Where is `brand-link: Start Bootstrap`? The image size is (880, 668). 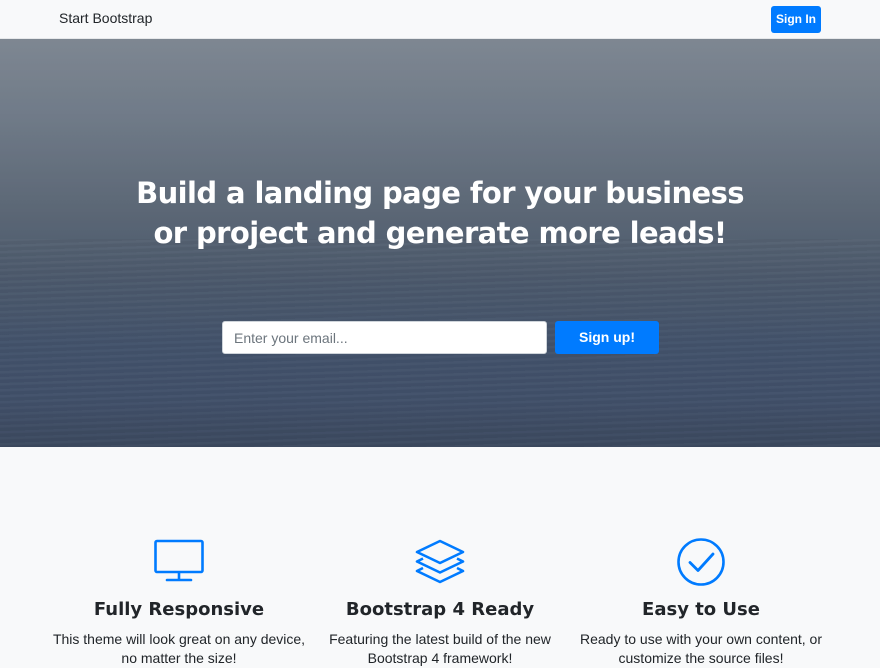 brand-link: Start Bootstrap is located at coordinates (105, 18).